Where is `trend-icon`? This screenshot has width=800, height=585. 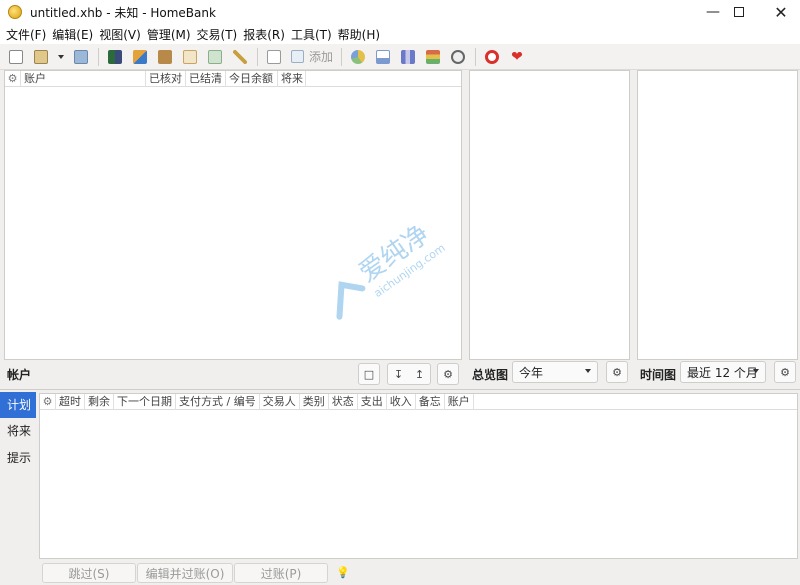
trend-icon is located at coordinates (383, 56).